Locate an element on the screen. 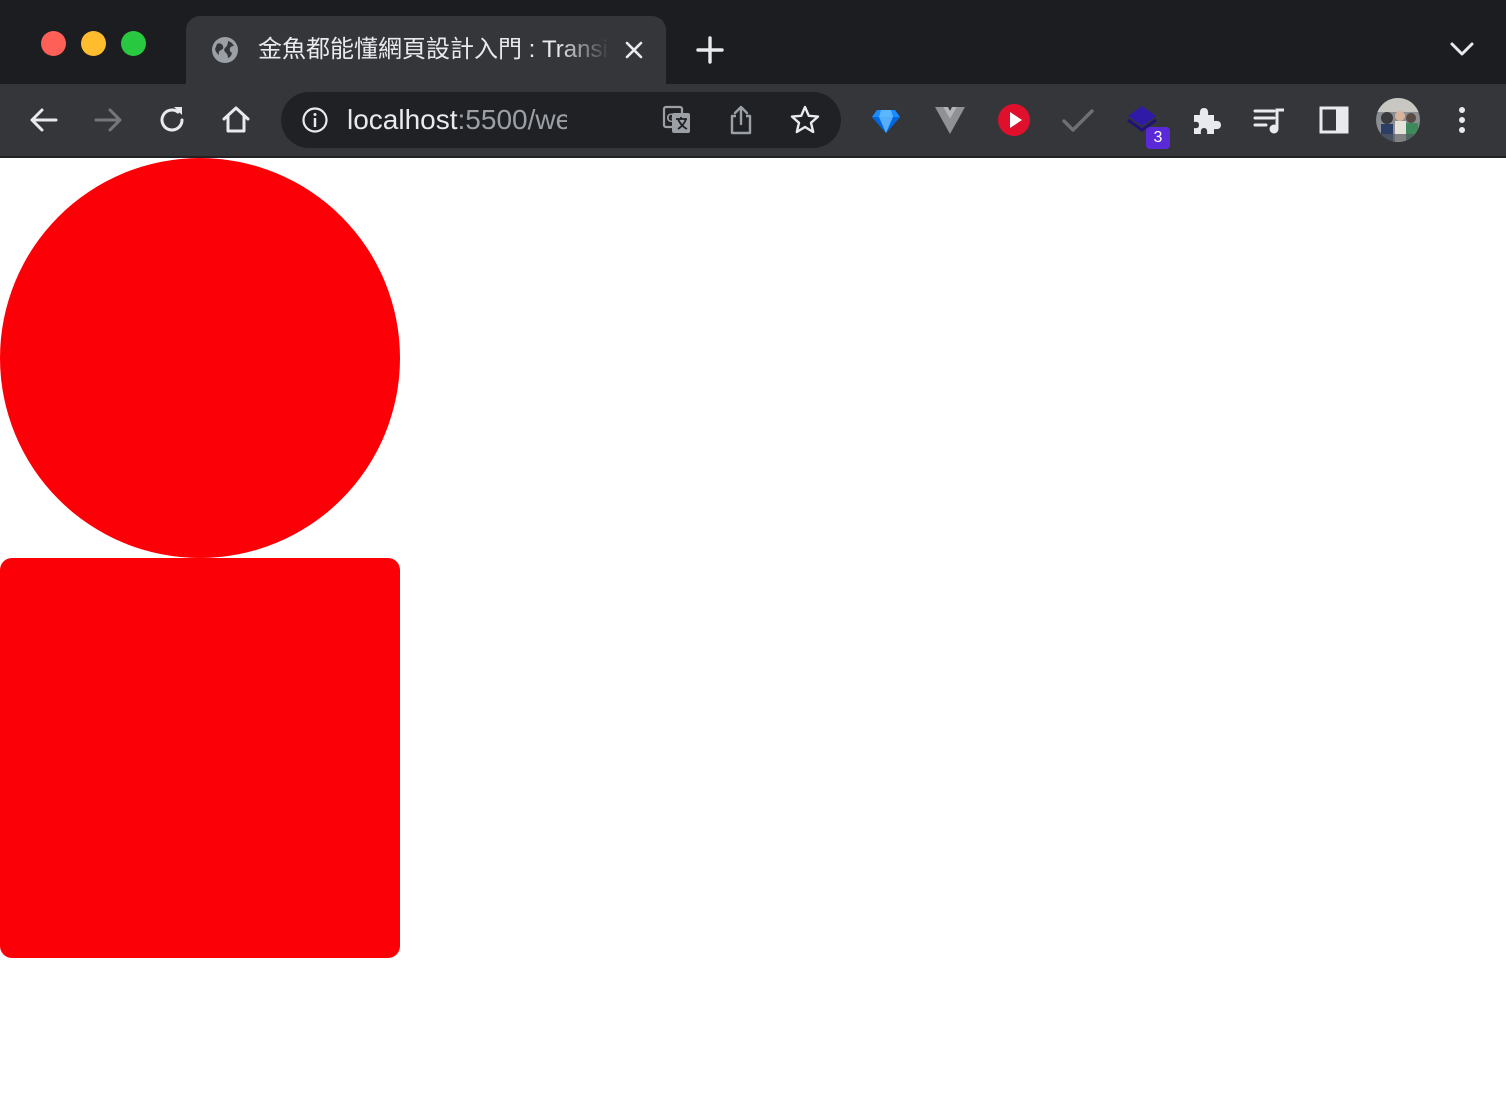  address-bar: localhost:5500/web... G is located at coordinates (561, 120).